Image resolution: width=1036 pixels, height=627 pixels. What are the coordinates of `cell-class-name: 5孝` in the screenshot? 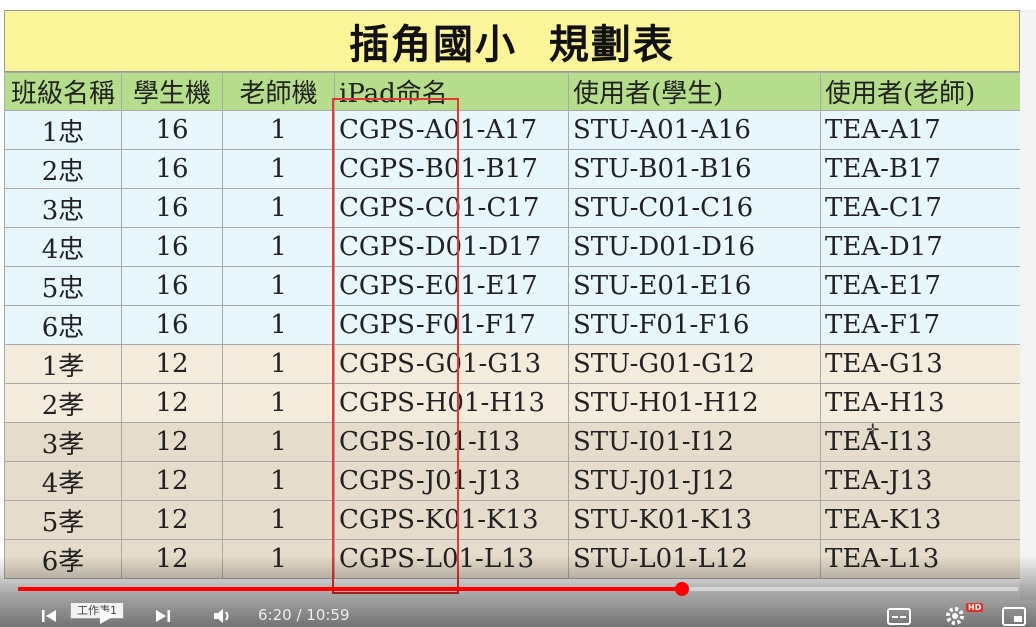 It's located at (63, 520).